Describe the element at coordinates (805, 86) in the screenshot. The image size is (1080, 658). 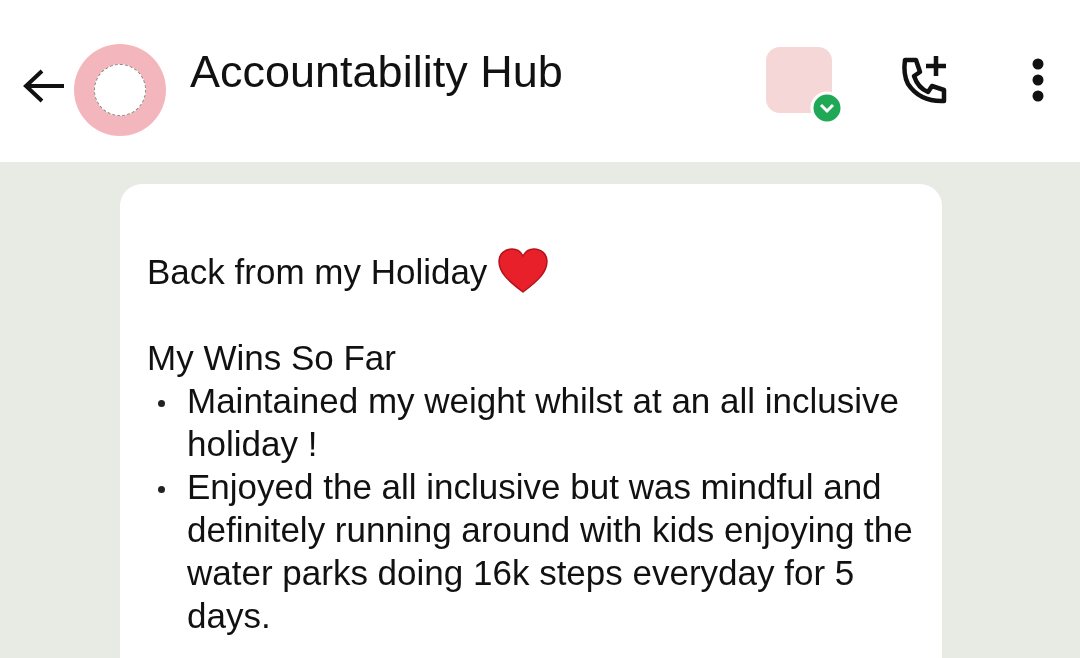
I see `community-avatar-icon` at that location.